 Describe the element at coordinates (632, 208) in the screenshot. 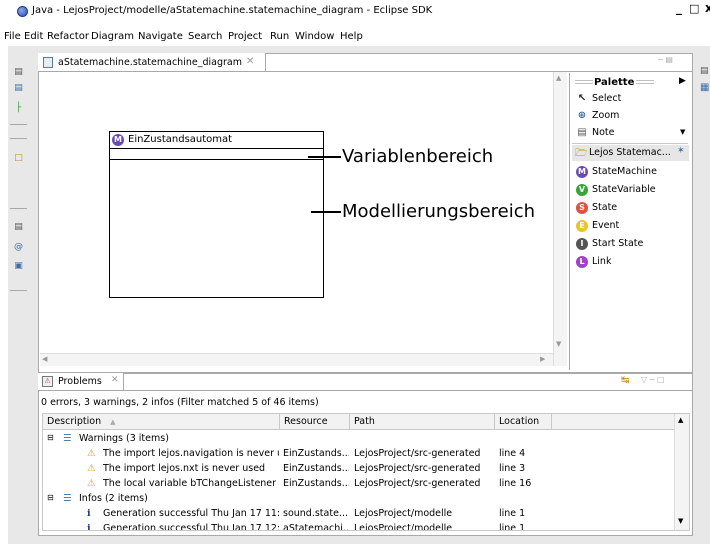

I see `palette-element-state: S State` at that location.